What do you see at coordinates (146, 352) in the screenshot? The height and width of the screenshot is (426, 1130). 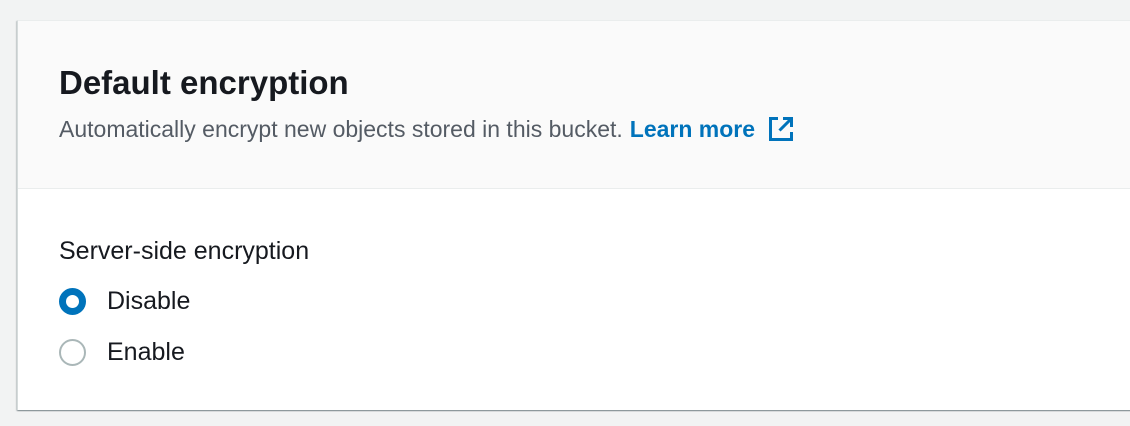 I see `radio-enable-label: Enable` at bounding box center [146, 352].